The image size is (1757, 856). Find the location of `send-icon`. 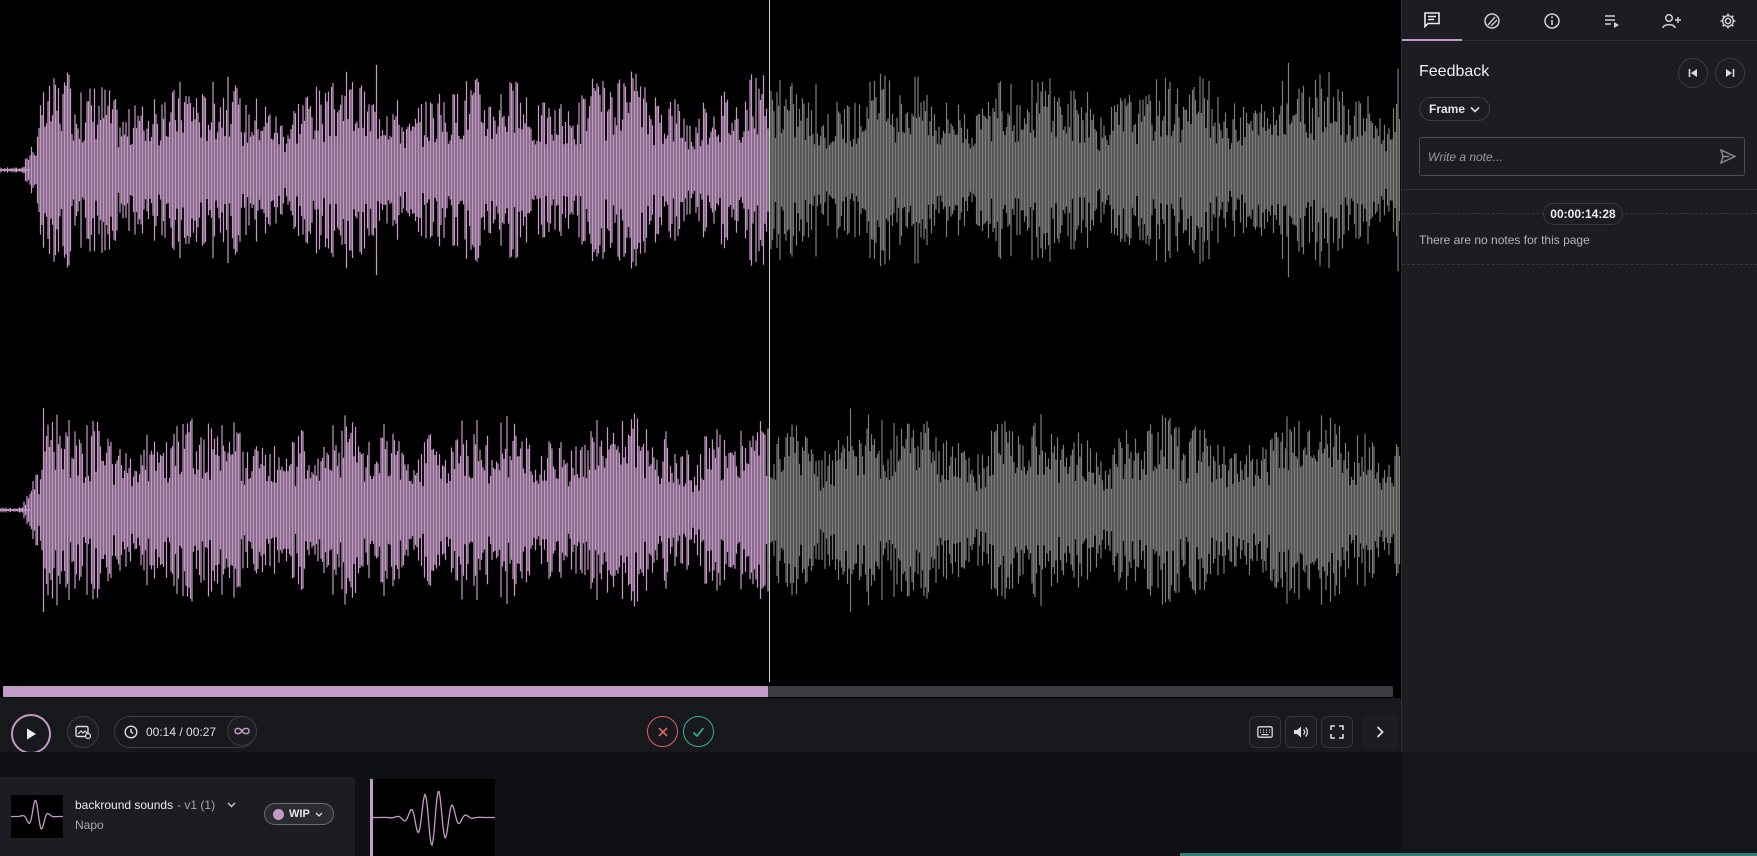

send-icon is located at coordinates (1728, 156).